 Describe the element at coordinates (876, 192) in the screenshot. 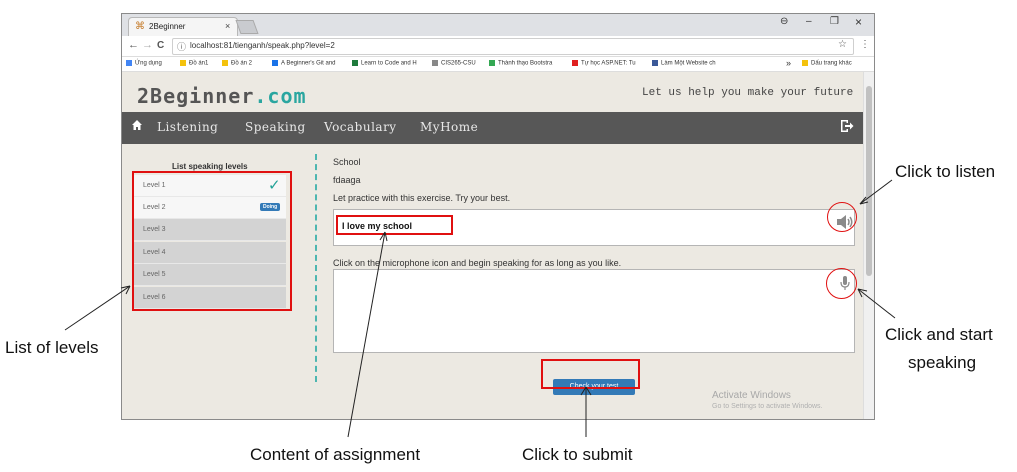

I see `arrow-listen` at that location.